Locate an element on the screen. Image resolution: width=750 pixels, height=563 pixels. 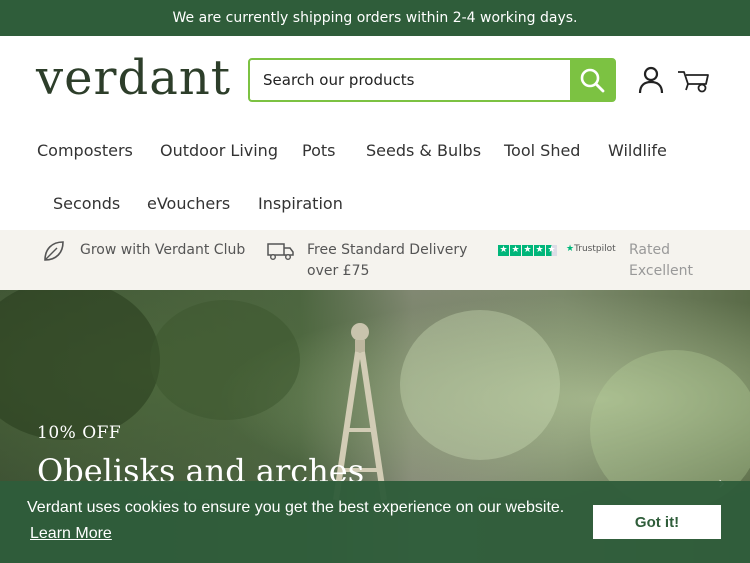
usp-delivery-line1: Free Standard Delivery is located at coordinates (387, 250).